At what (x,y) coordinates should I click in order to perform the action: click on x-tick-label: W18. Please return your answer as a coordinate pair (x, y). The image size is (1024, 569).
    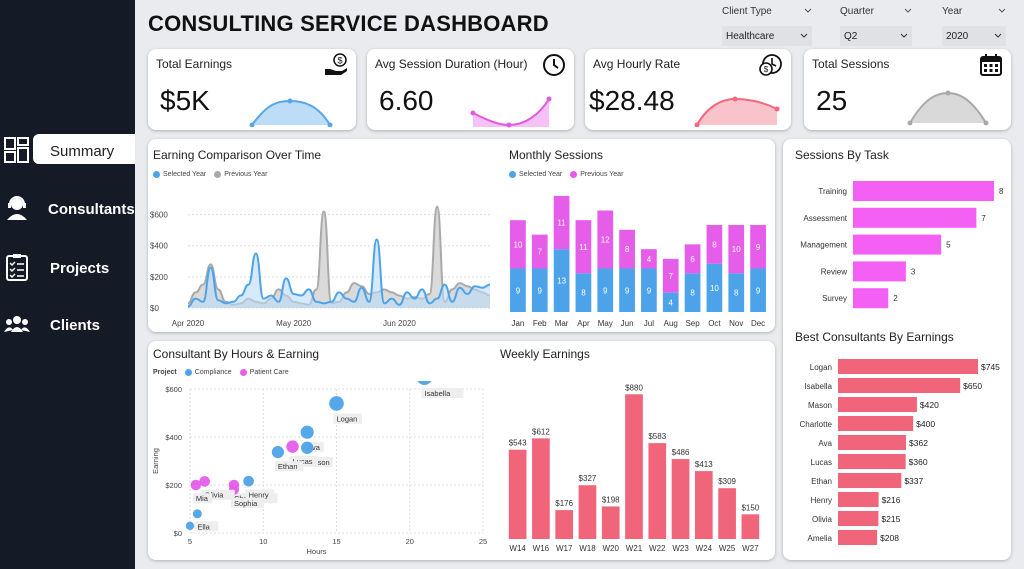
    Looking at the image, I should click on (587, 548).